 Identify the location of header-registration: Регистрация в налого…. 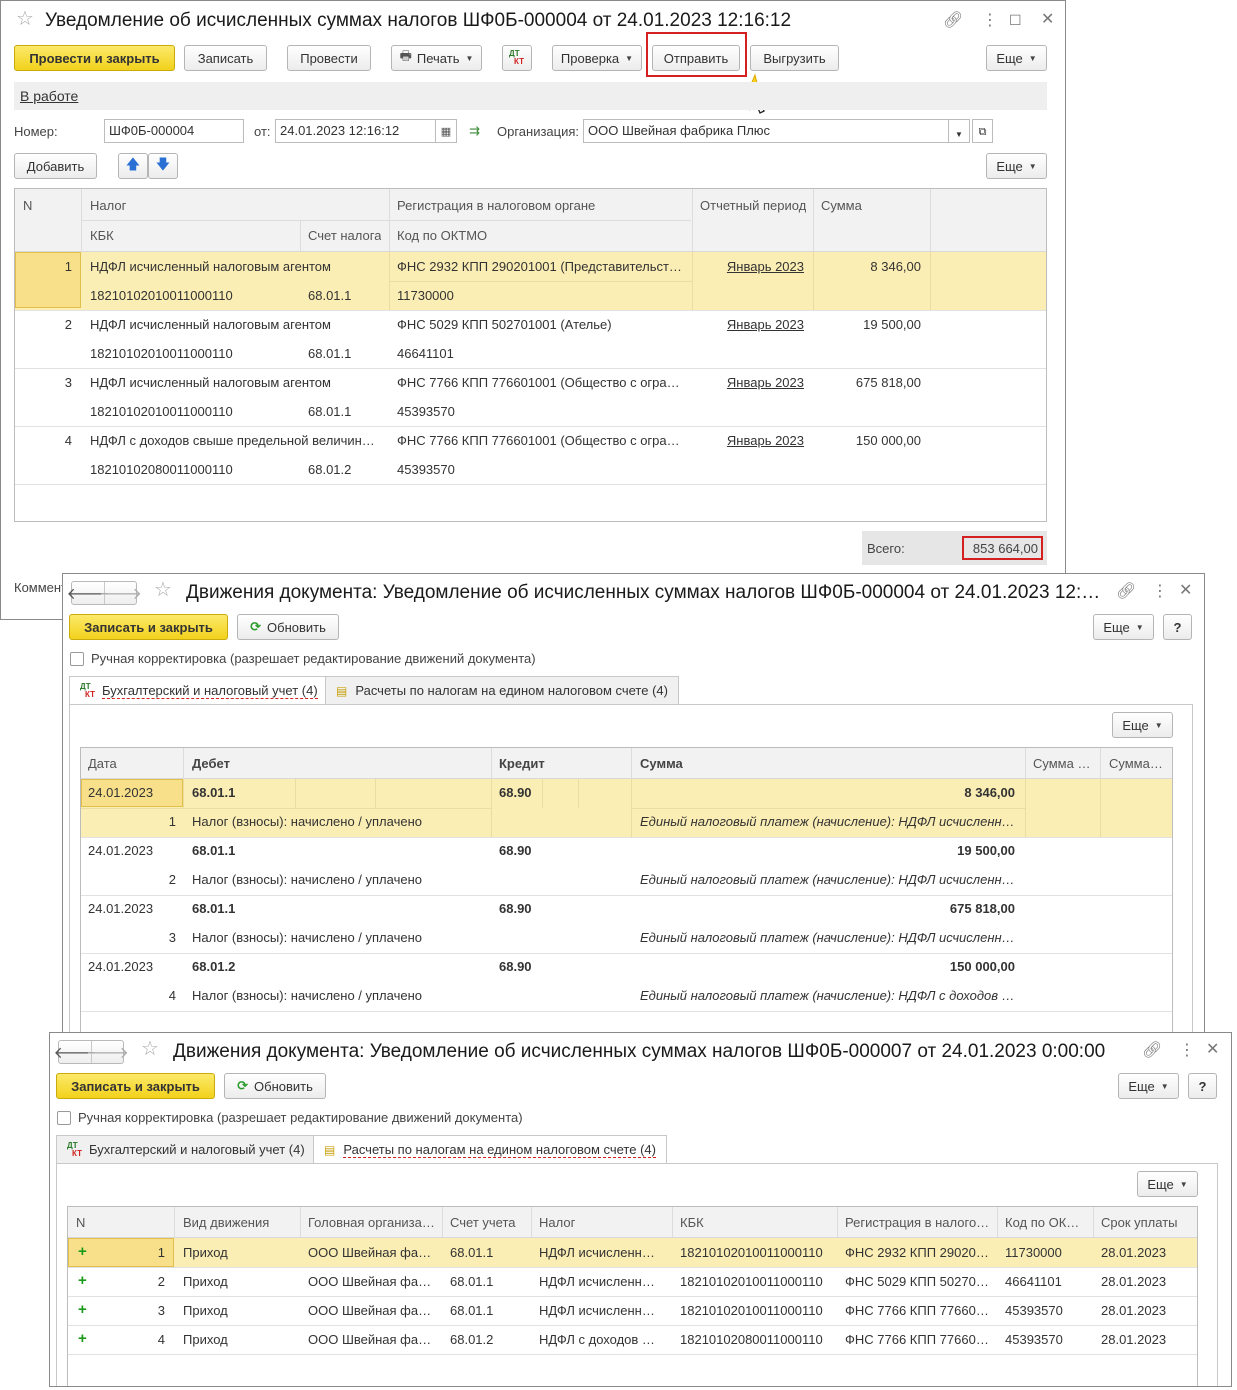
(917, 1222).